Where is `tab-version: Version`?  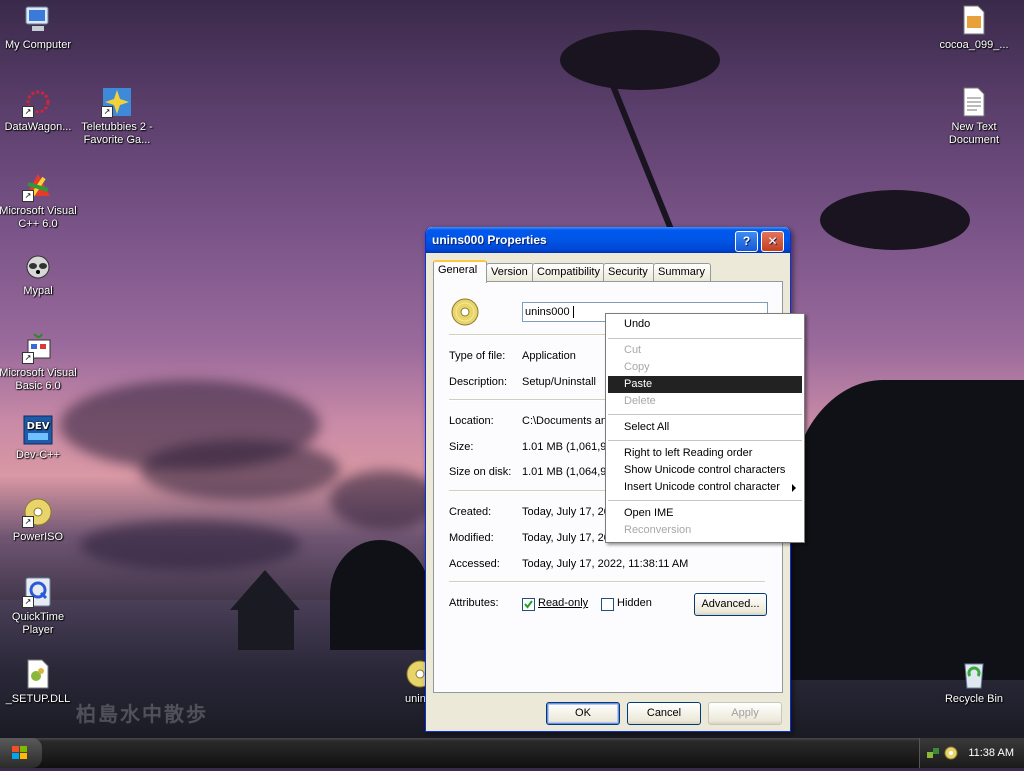
tab-version: Version is located at coordinates (510, 272).